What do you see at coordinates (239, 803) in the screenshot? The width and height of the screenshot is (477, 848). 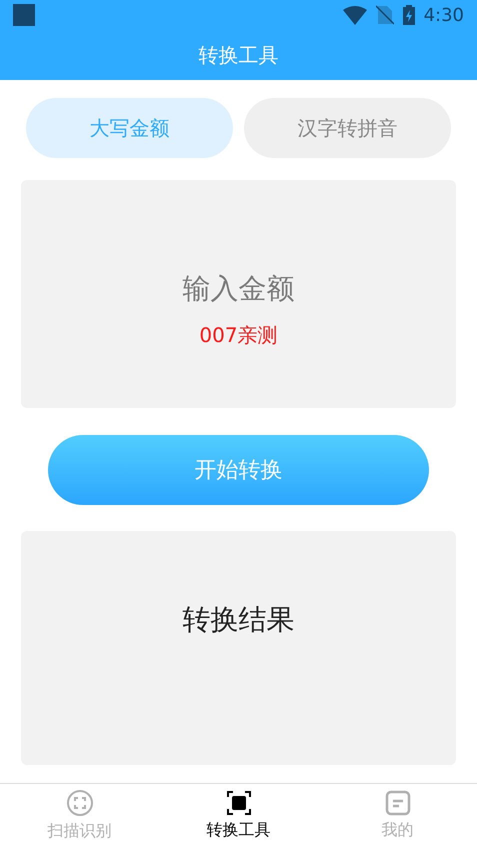 I see `scan-frame-icon` at bounding box center [239, 803].